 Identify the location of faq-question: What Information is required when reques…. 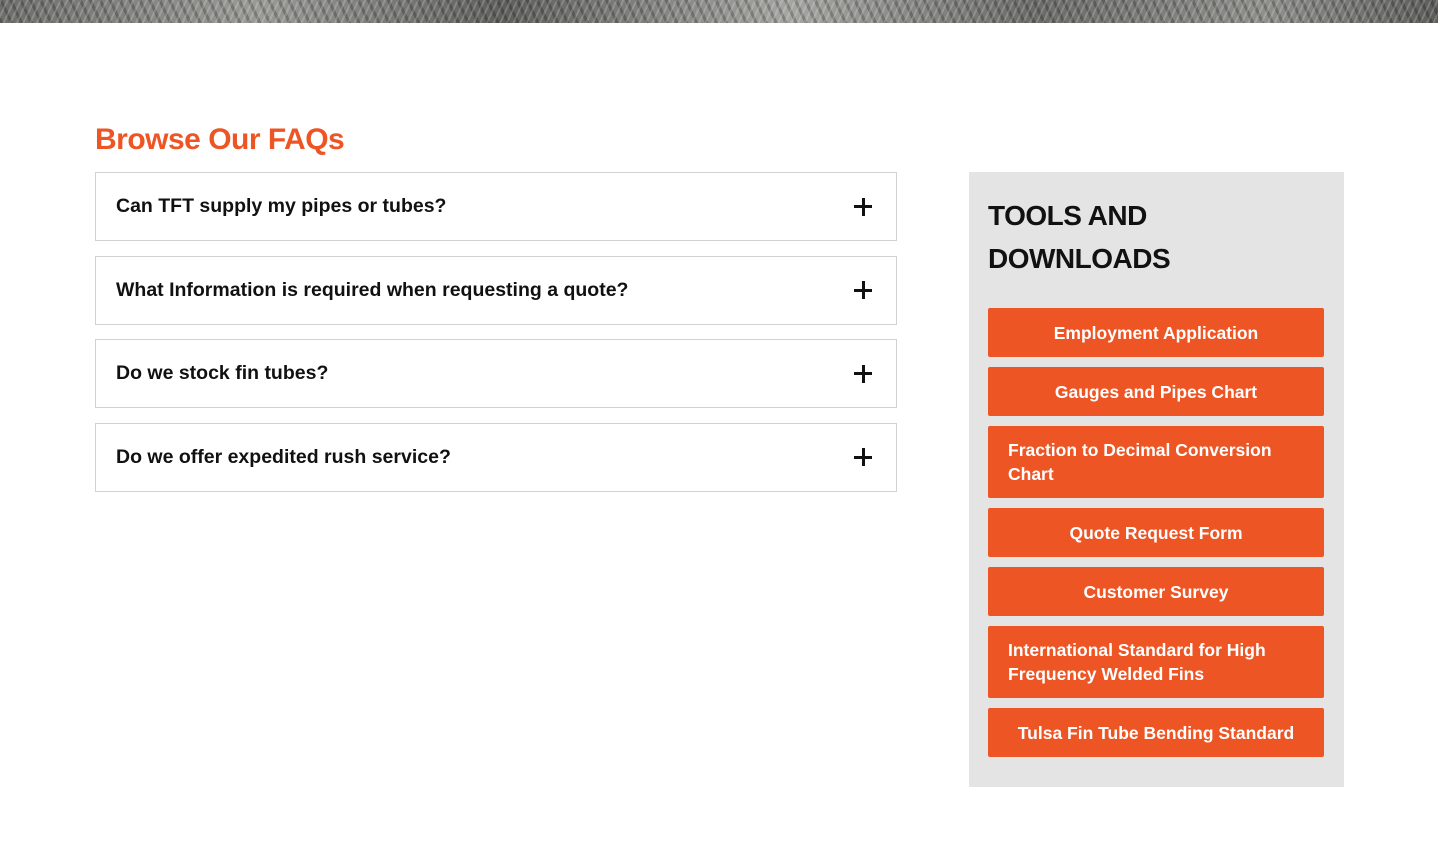
(372, 289).